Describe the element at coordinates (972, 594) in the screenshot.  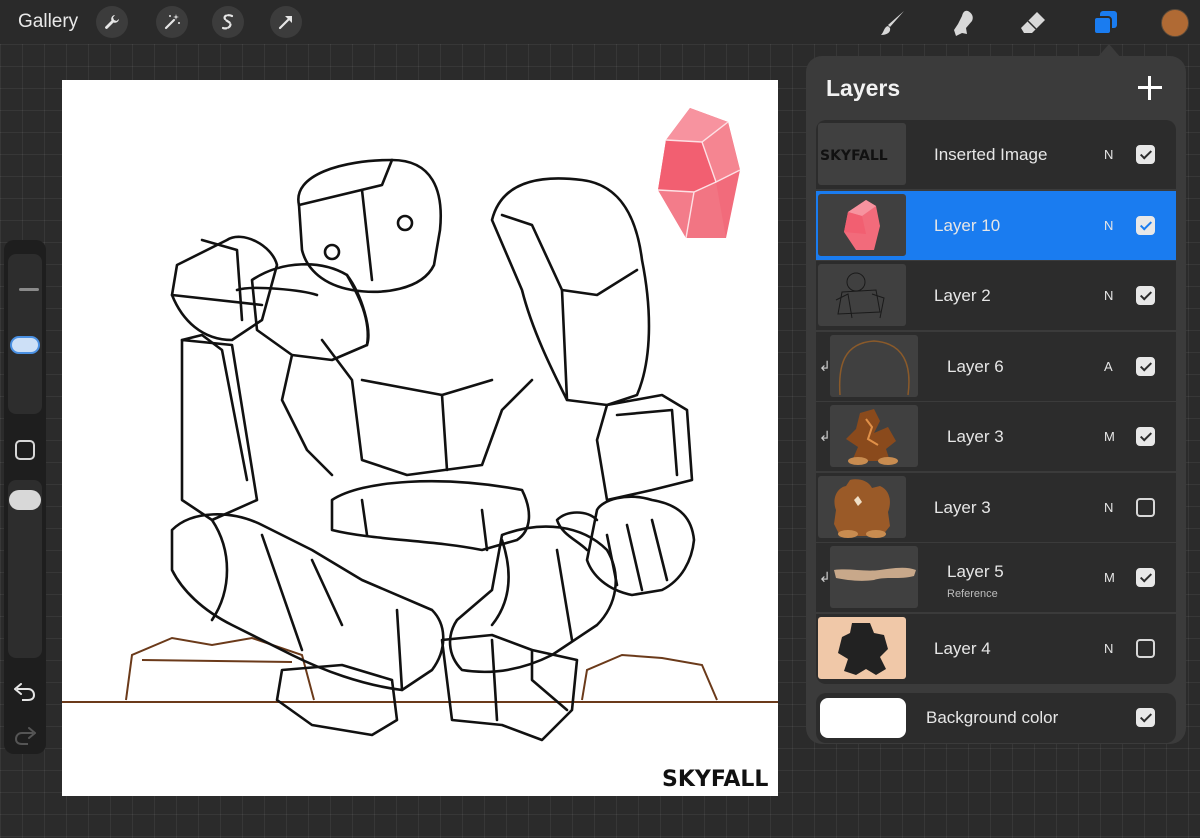
I see `layer-subtitle: Reference` at that location.